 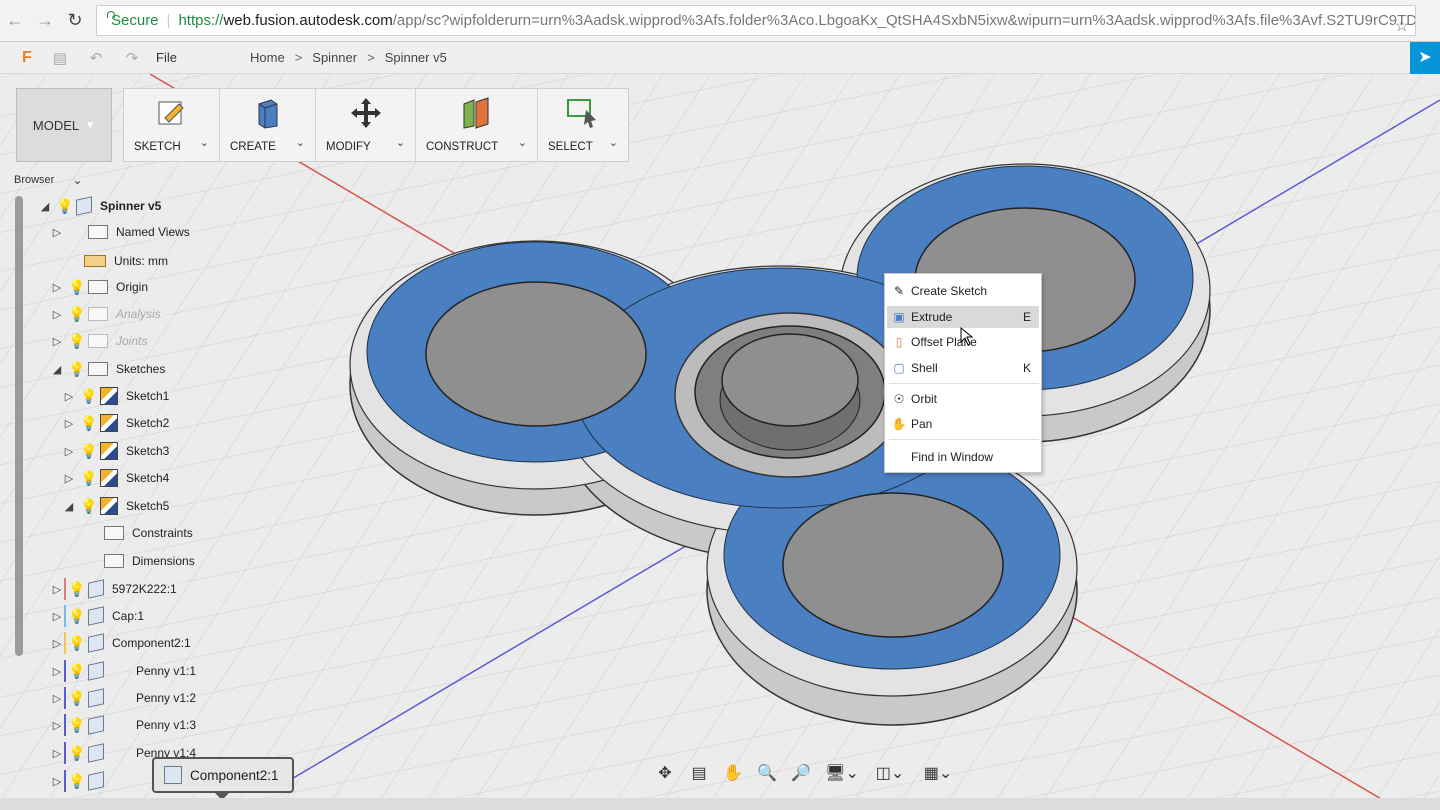 What do you see at coordinates (366, 125) in the screenshot?
I see `modify-tool-button: MODIFY ⌄` at bounding box center [366, 125].